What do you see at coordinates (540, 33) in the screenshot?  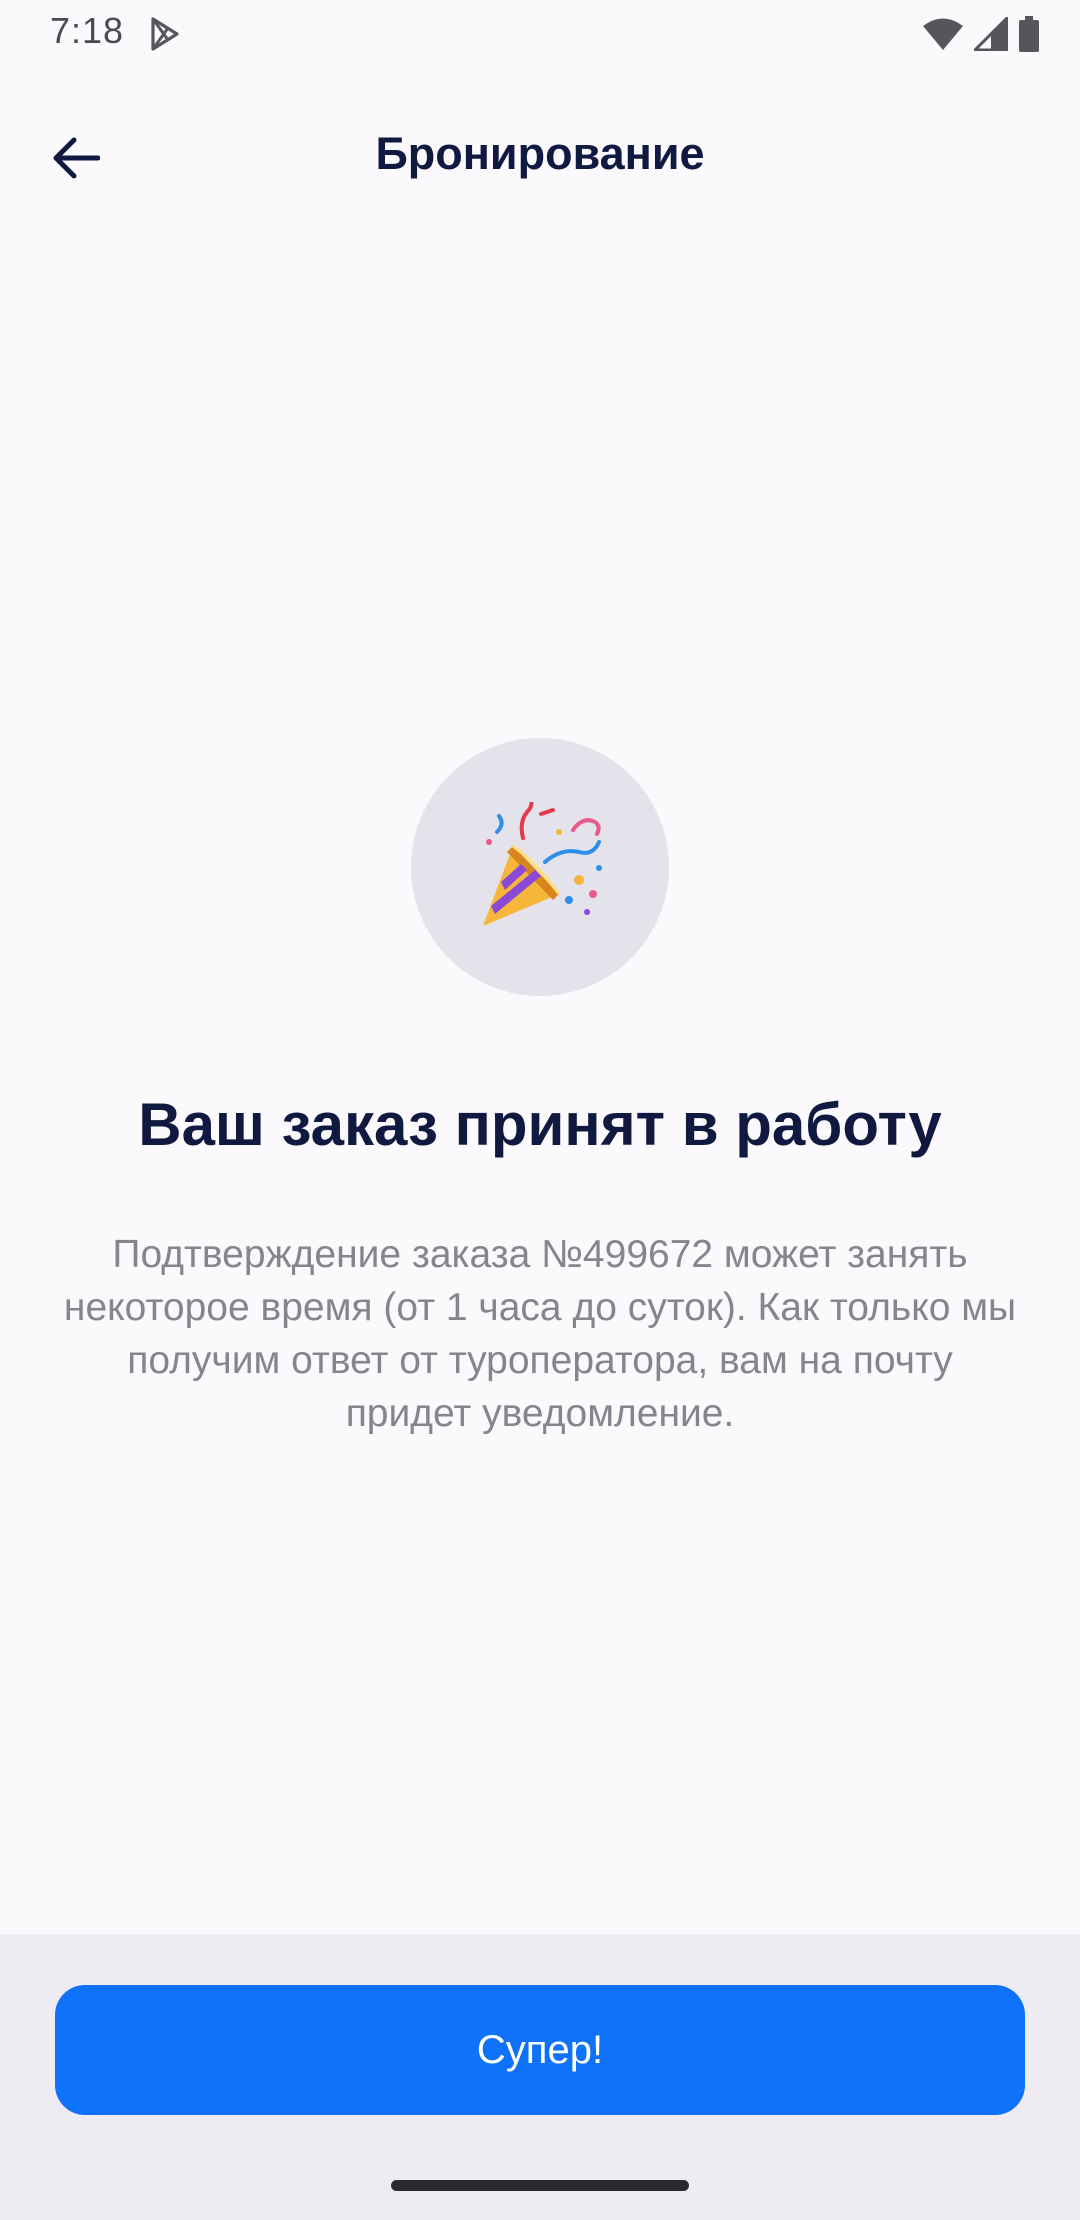 I see `status-bar: 7:18` at bounding box center [540, 33].